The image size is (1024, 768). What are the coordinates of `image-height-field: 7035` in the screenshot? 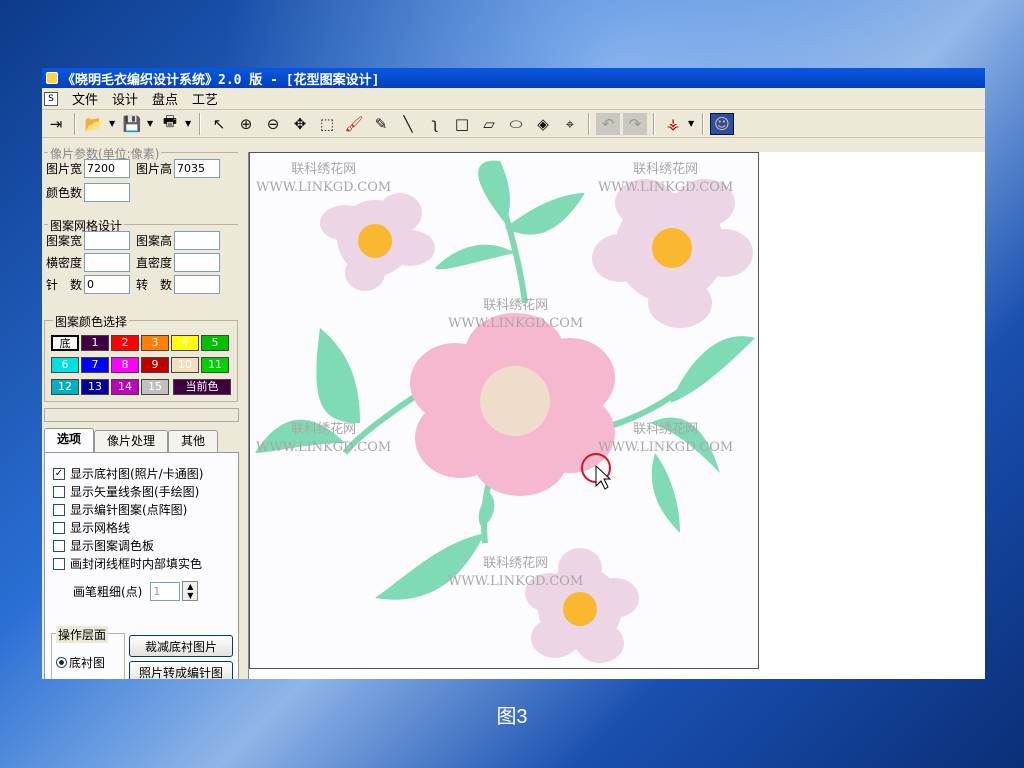 It's located at (197, 168).